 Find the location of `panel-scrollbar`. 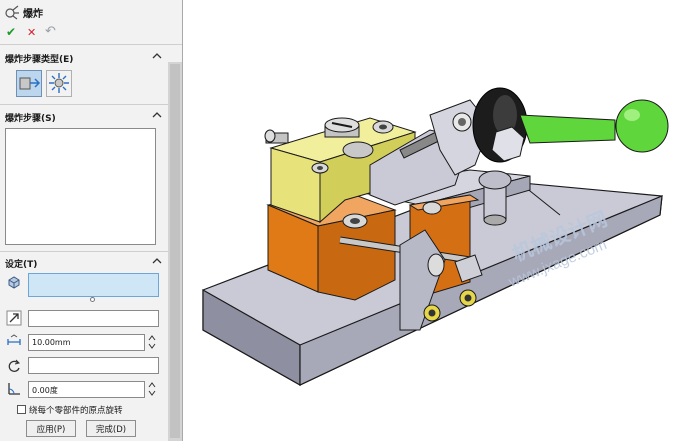

panel-scrollbar is located at coordinates (175, 251).